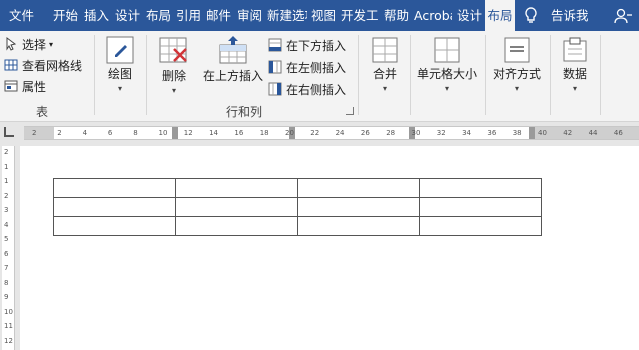 The height and width of the screenshot is (350, 639). What do you see at coordinates (159, 15) in the screenshot?
I see `tab-layout: 布局` at bounding box center [159, 15].